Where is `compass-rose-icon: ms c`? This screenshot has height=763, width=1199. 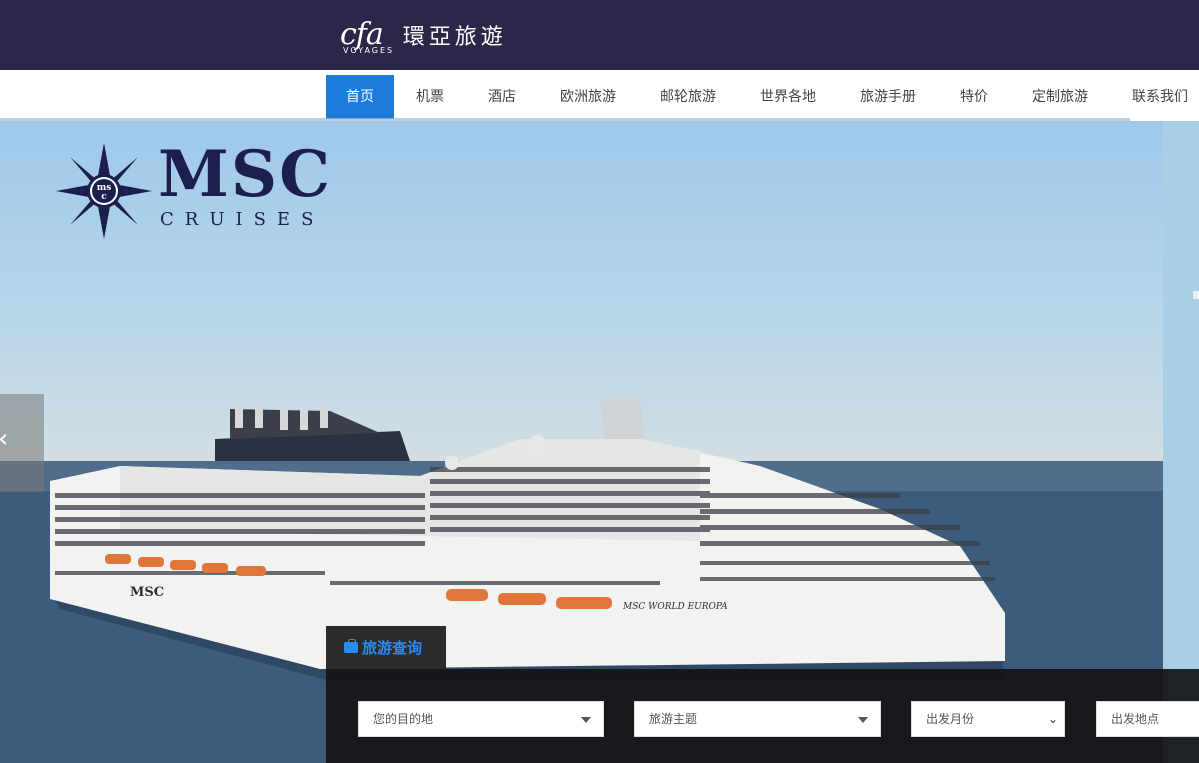 compass-rose-icon: ms c is located at coordinates (104, 191).